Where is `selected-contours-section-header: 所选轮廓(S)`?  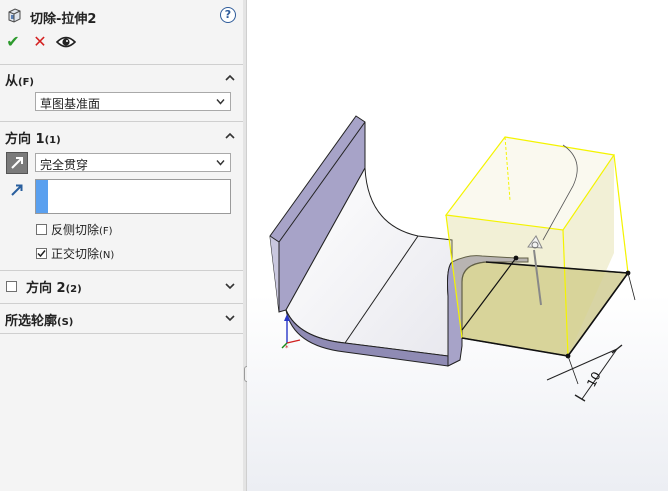
selected-contours-section-header: 所选轮廓(S) is located at coordinates (39, 319).